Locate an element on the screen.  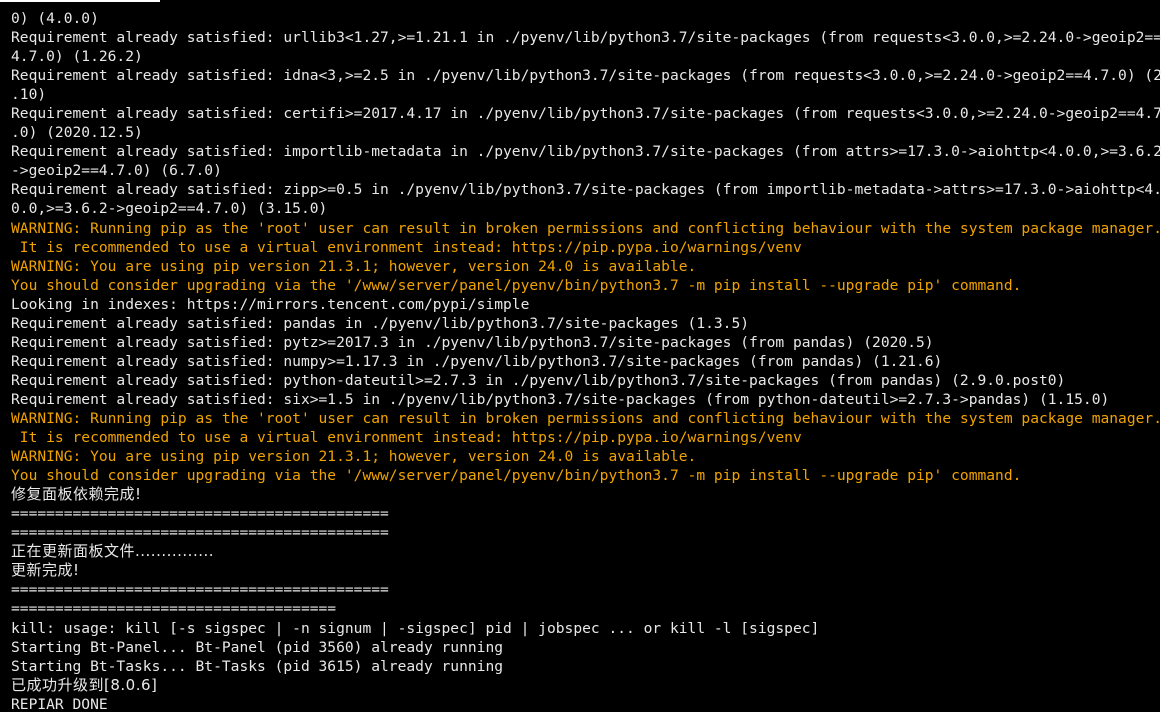
terminal-line: 更新完成! is located at coordinates (45, 570).